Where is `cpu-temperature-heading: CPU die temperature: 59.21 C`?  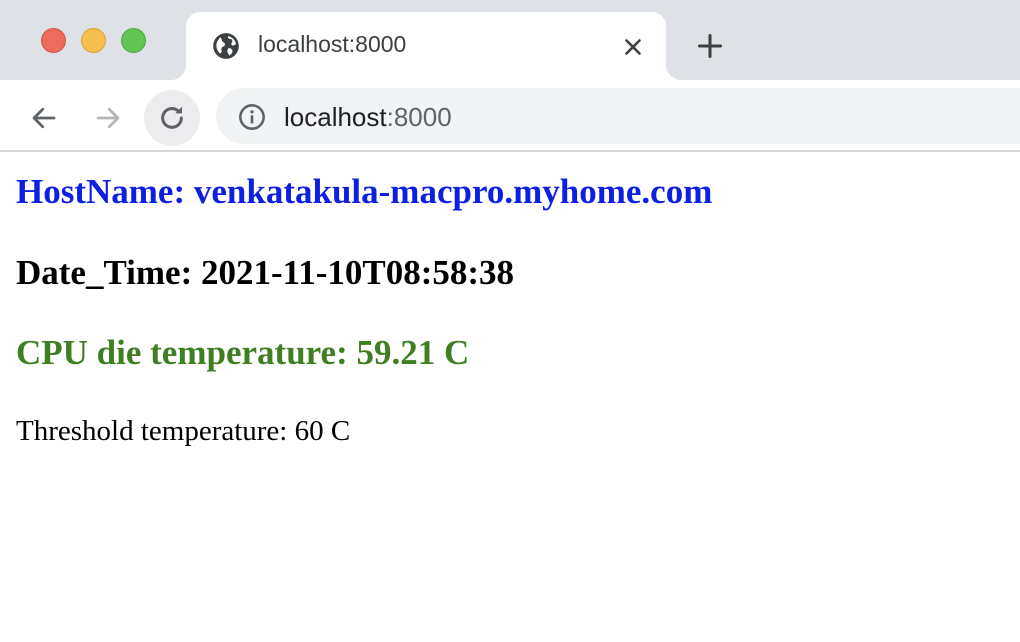 cpu-temperature-heading: CPU die temperature: 59.21 C is located at coordinates (243, 352).